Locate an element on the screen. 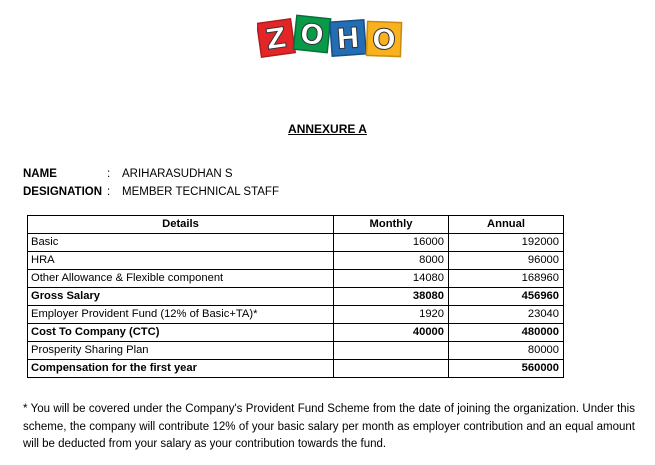  row-details-cell: Other Allowance & Flexible component is located at coordinates (180, 278).